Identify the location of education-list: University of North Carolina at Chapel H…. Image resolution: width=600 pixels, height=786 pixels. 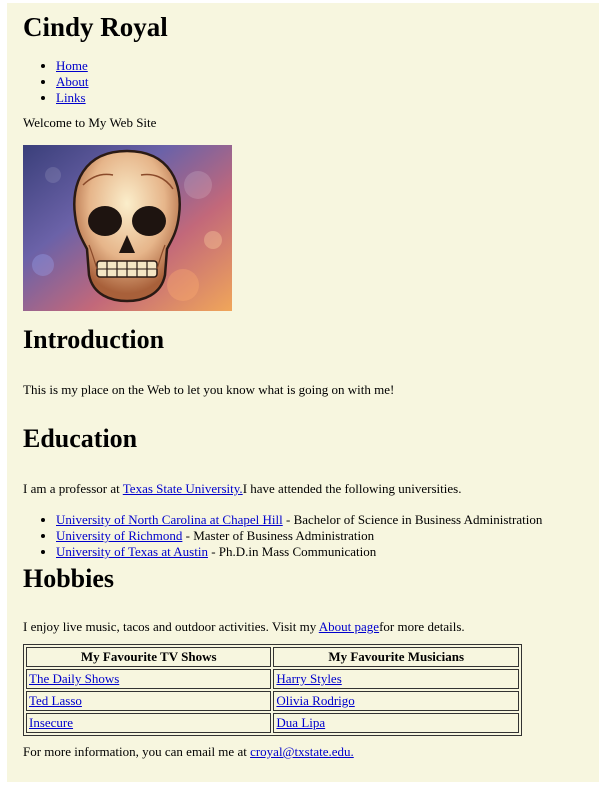
(311, 536).